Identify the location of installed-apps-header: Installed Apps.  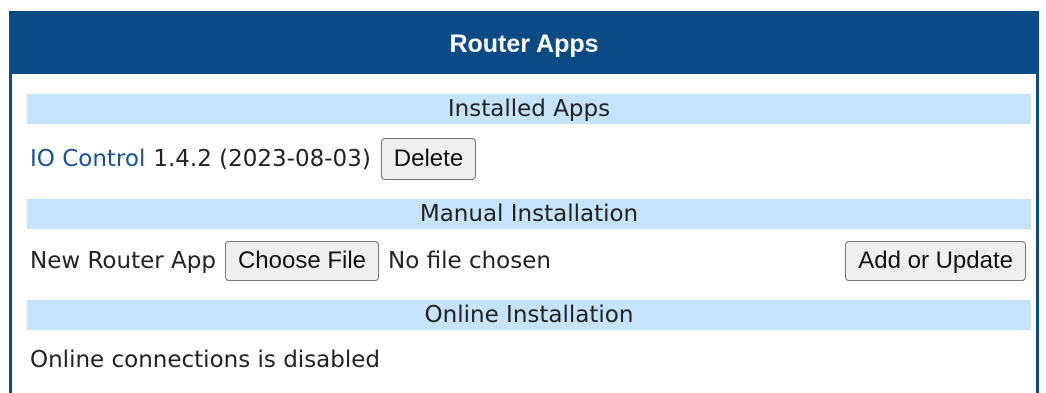
(529, 109).